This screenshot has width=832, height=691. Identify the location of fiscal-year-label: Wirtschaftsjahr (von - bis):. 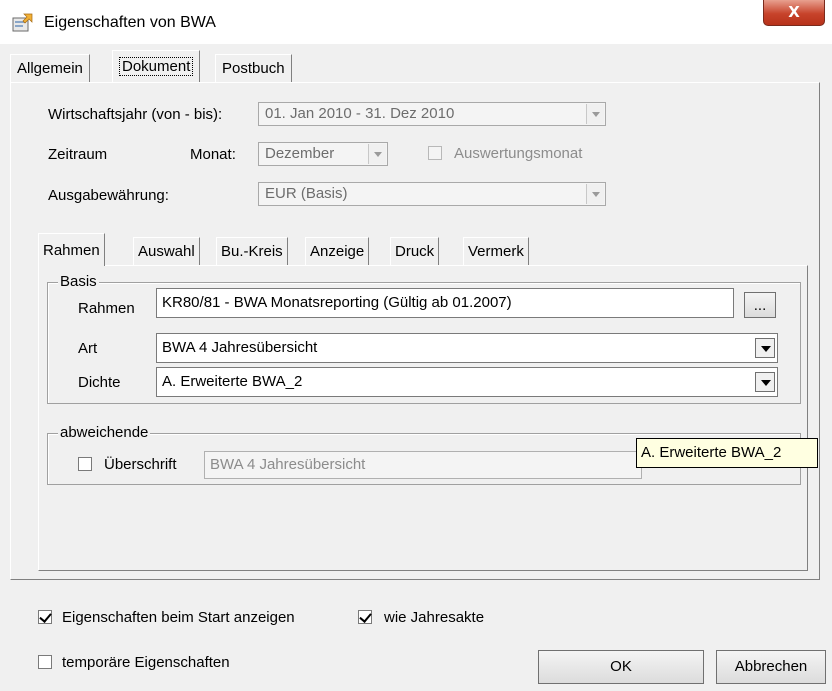
(135, 114).